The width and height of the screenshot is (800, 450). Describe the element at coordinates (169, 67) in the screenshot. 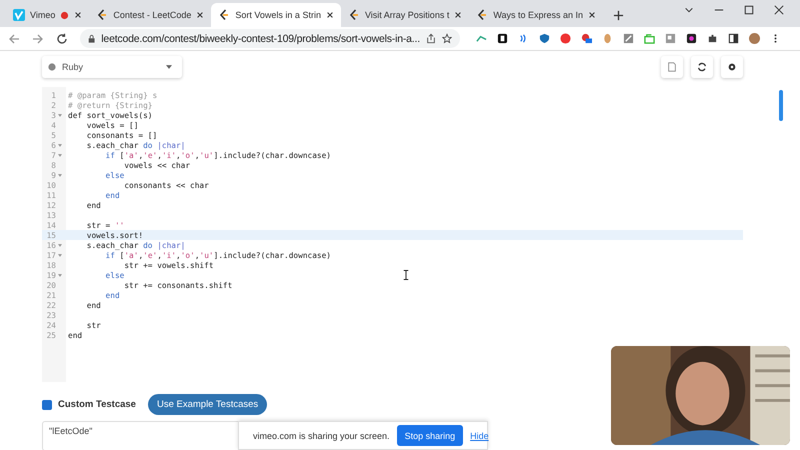

I see `caret-icon` at that location.